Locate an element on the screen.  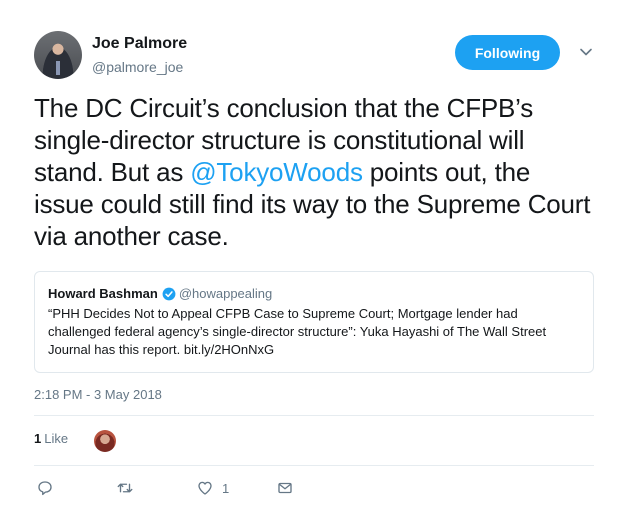
mention-link: @TokyoWoods is located at coordinates (276, 172).